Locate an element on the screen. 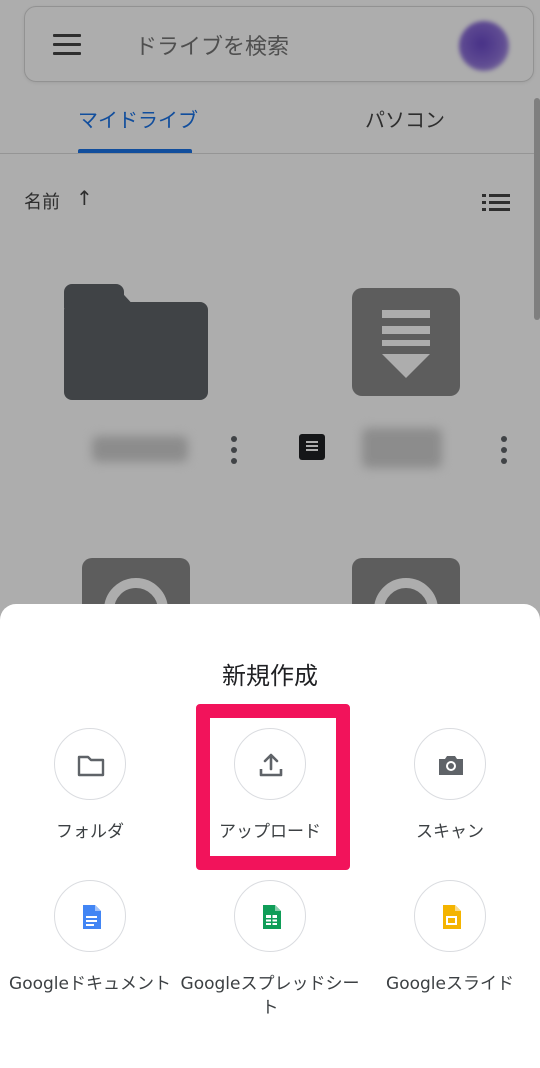  google-sheets-icon is located at coordinates (270, 916).